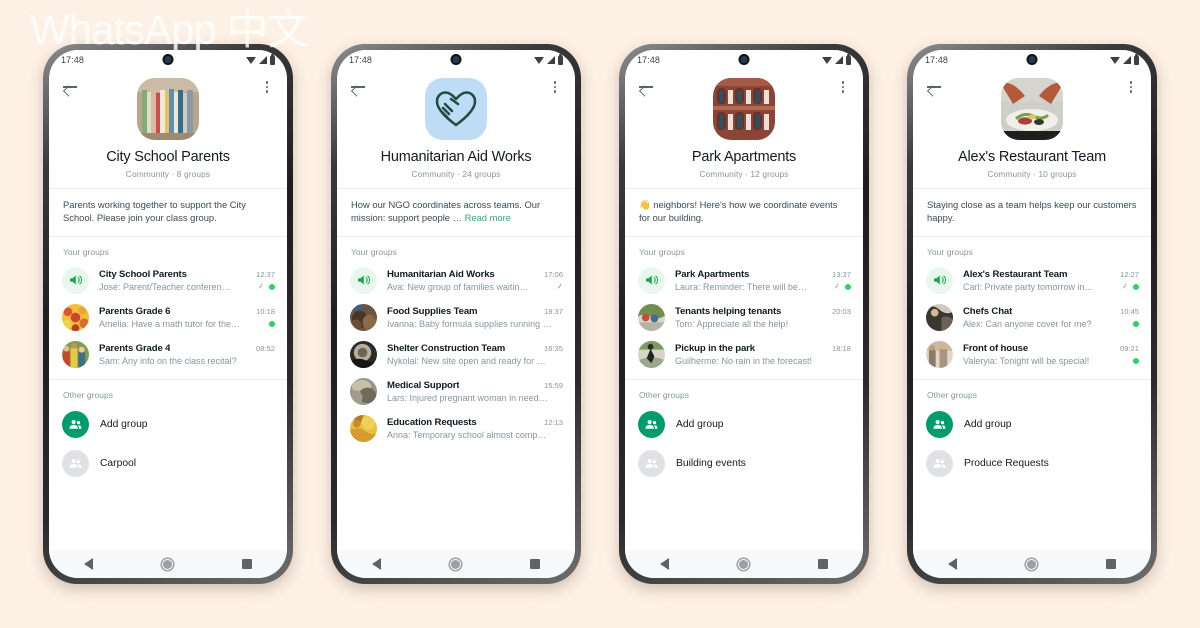  Describe the element at coordinates (124, 424) in the screenshot. I see `other-group-label: Add group` at that location.